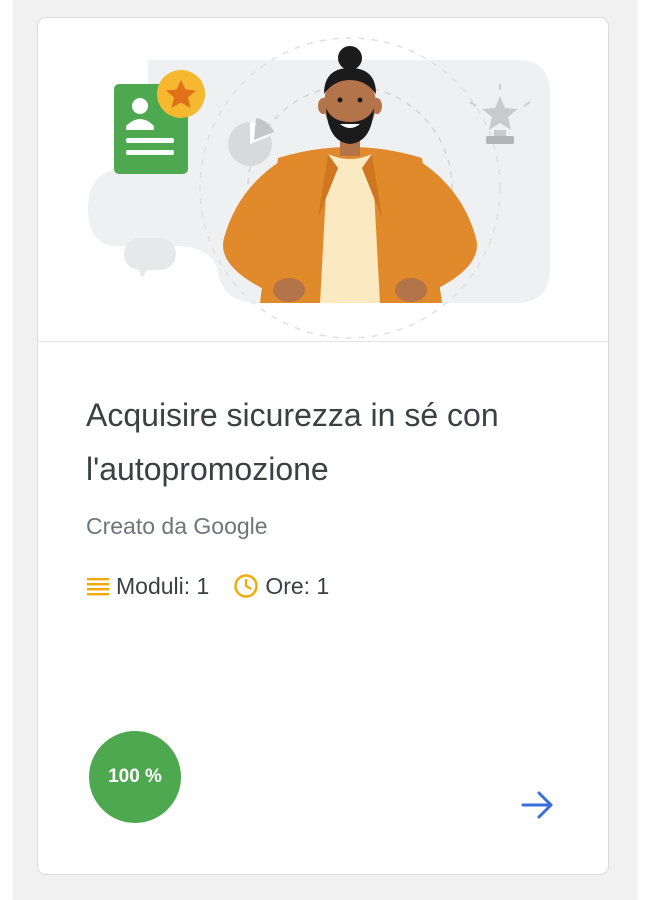  I want to click on hours-count: Ore: 1, so click(297, 585).